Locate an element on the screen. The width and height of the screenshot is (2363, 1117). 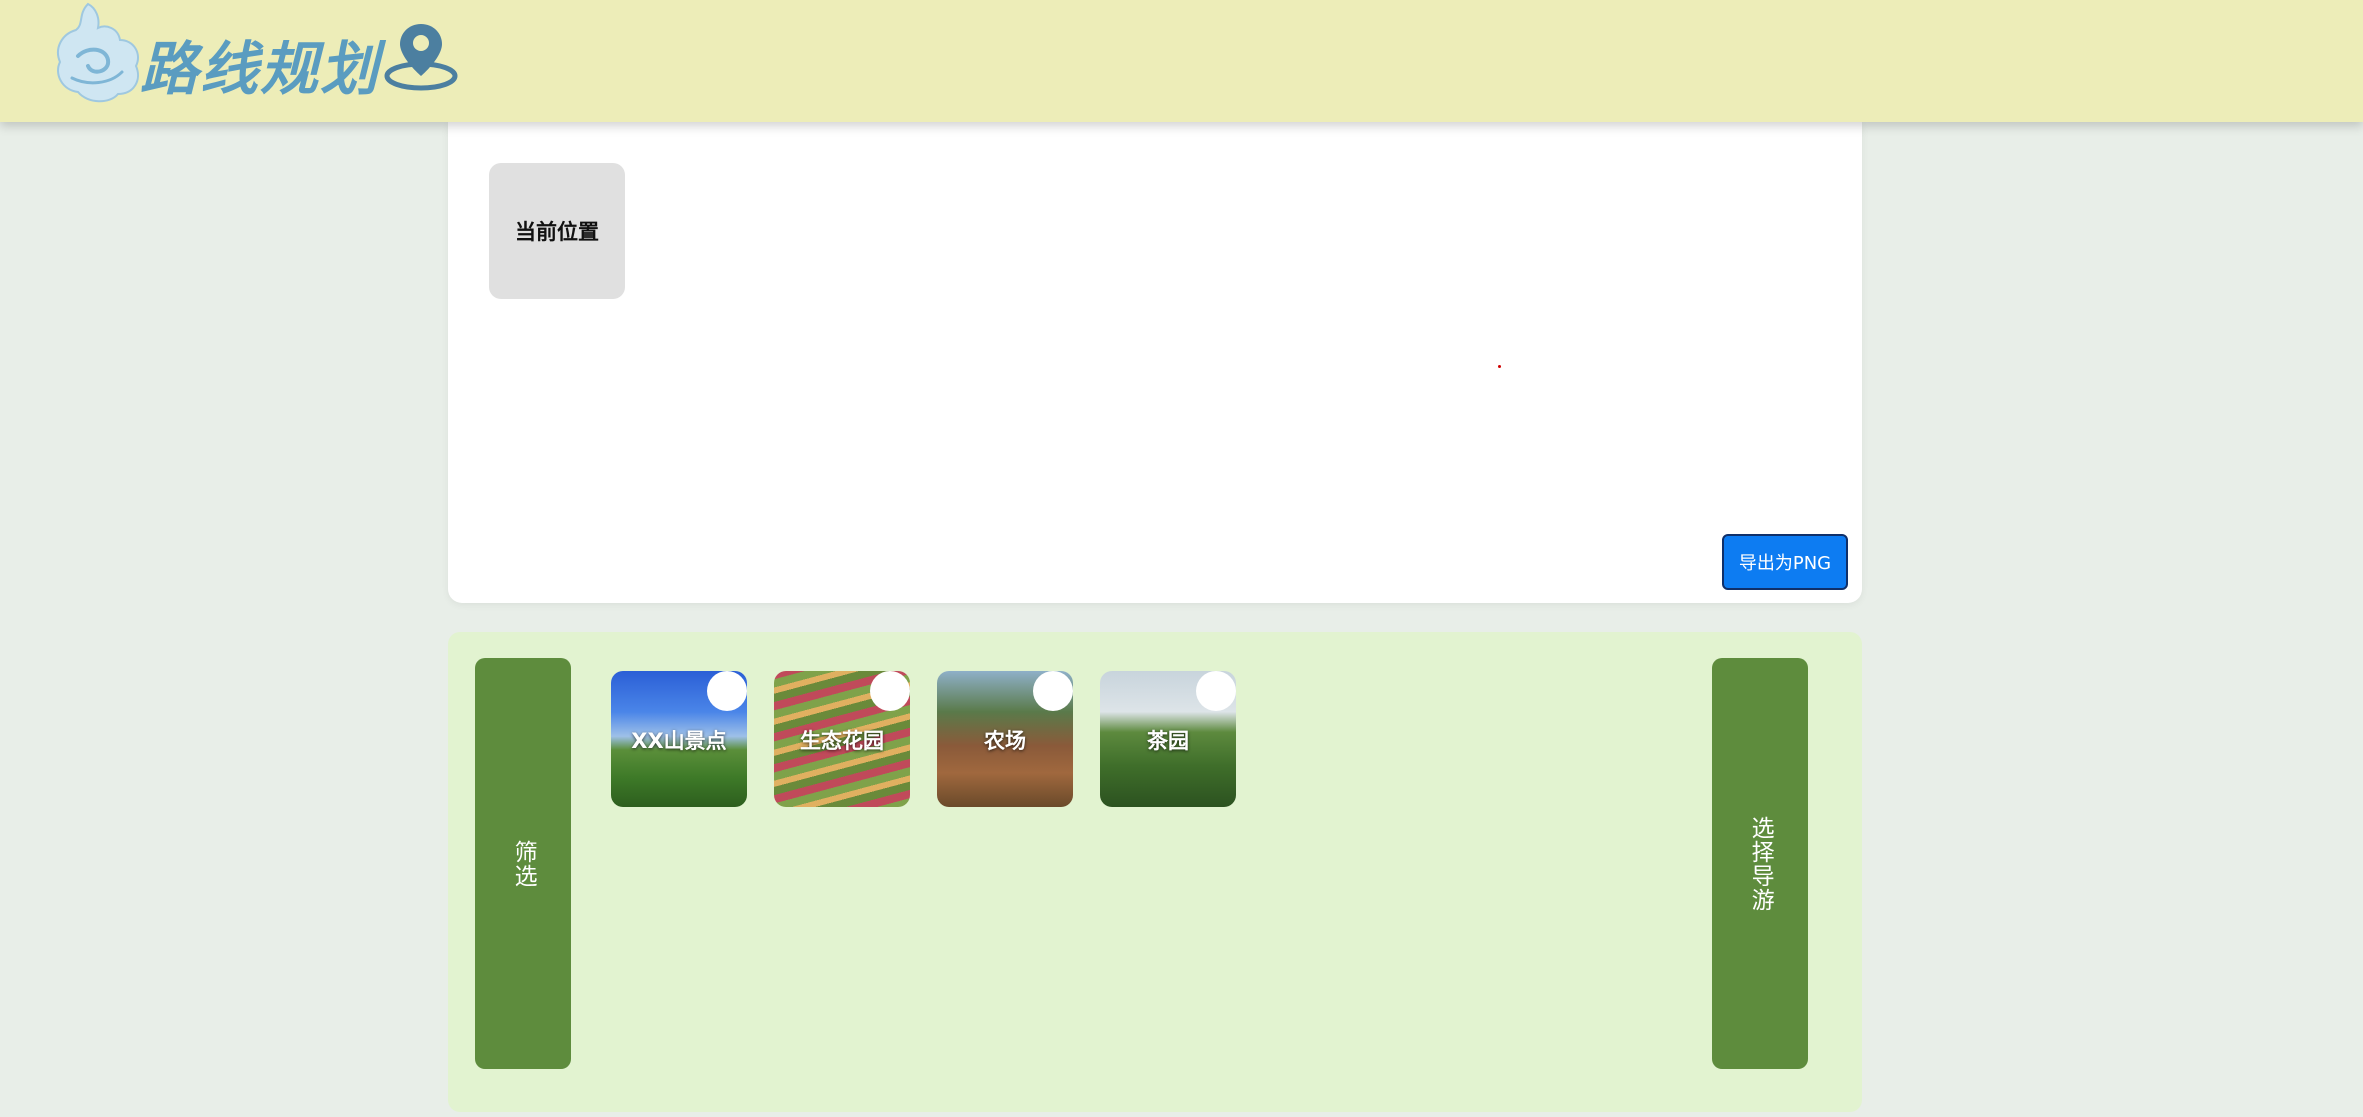
select-guide-button: 选择导游 is located at coordinates (1760, 863).